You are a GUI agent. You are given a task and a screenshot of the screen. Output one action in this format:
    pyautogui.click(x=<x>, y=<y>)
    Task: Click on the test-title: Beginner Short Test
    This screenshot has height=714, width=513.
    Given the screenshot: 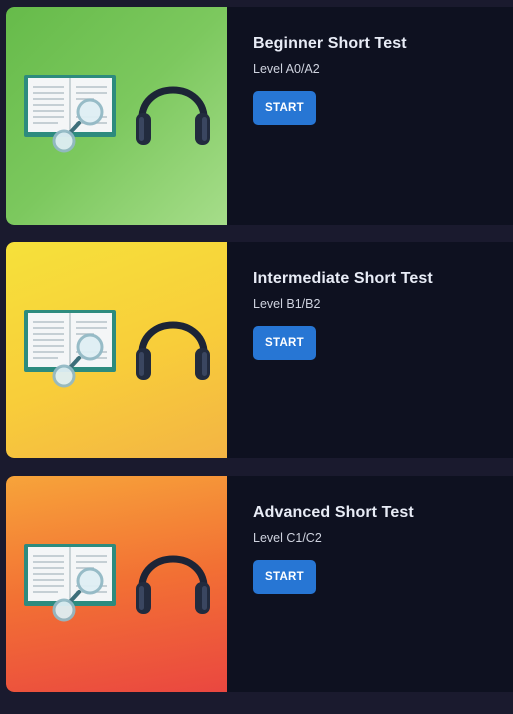 What is the action you would take?
    pyautogui.click(x=330, y=43)
    